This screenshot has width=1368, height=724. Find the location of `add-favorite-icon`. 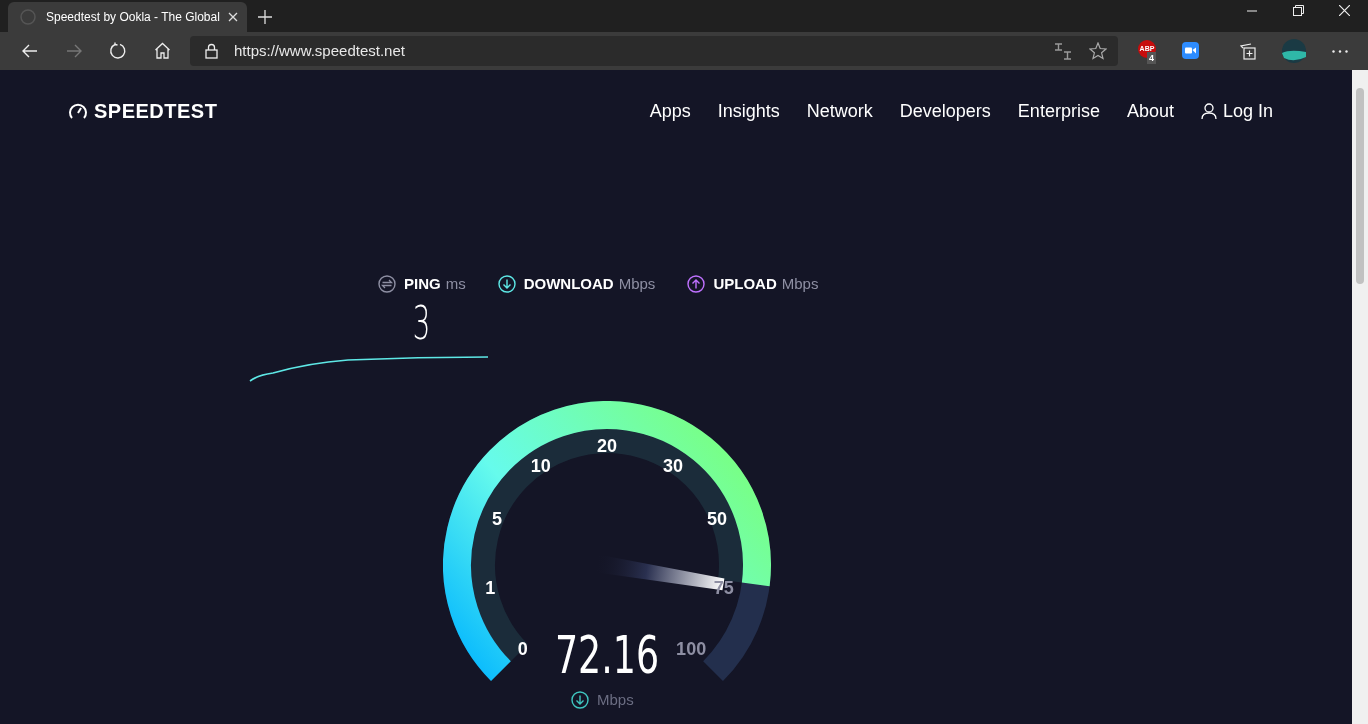

add-favorite-icon is located at coordinates (1098, 51).